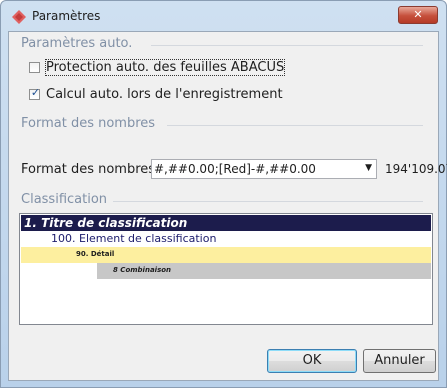 This screenshot has height=388, width=447. I want to click on dropdown-arrow-icon: ▼, so click(368, 168).